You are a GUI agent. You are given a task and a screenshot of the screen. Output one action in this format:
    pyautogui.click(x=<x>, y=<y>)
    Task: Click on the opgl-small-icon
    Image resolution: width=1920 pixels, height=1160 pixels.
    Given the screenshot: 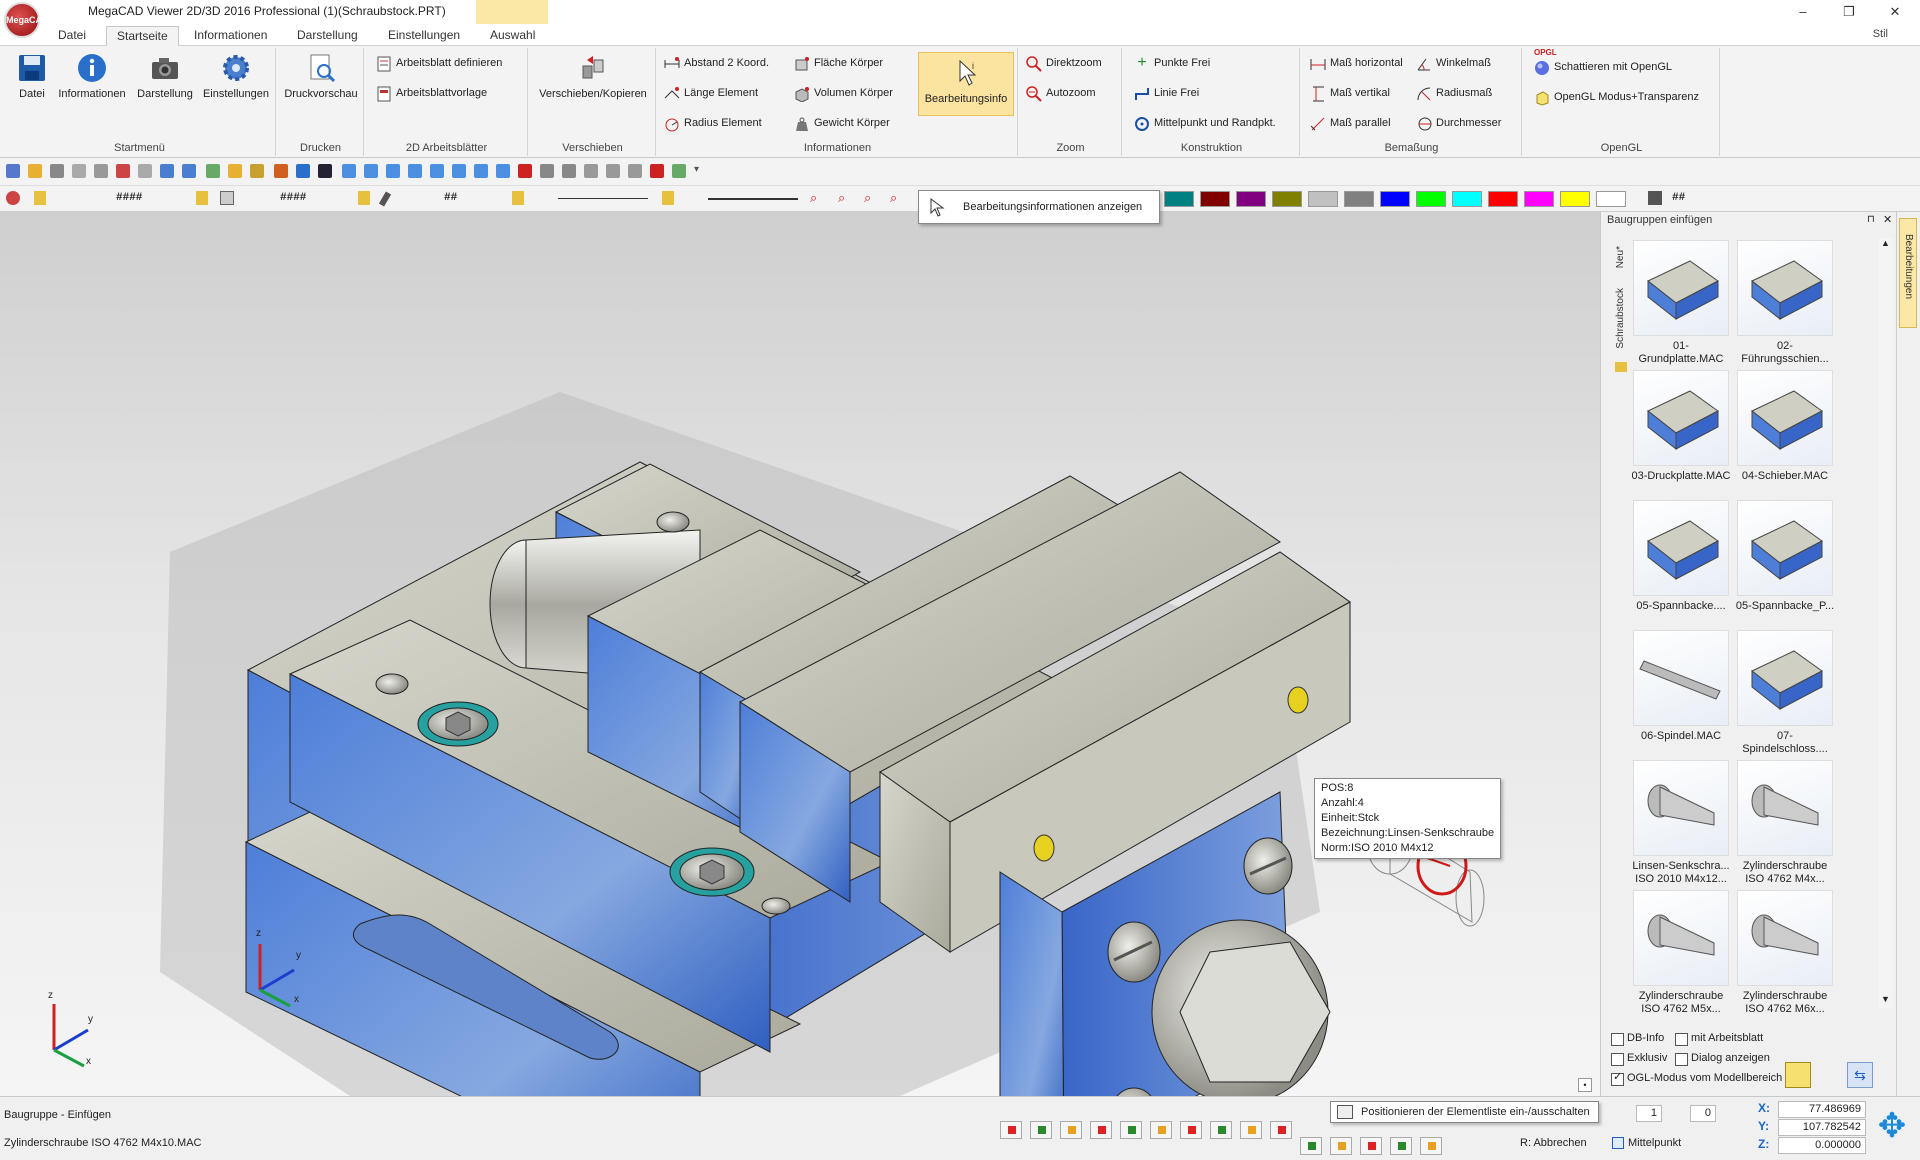 What is the action you would take?
    pyautogui.click(x=657, y=171)
    